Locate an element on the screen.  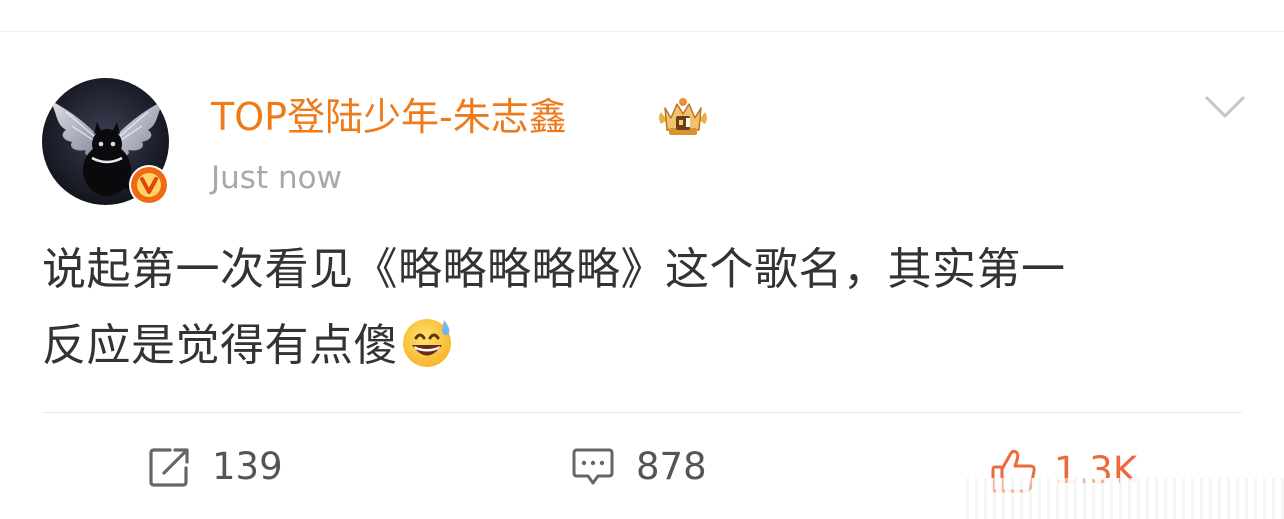
post-text-line: 反应是觉得有点傻 is located at coordinates (642, 346).